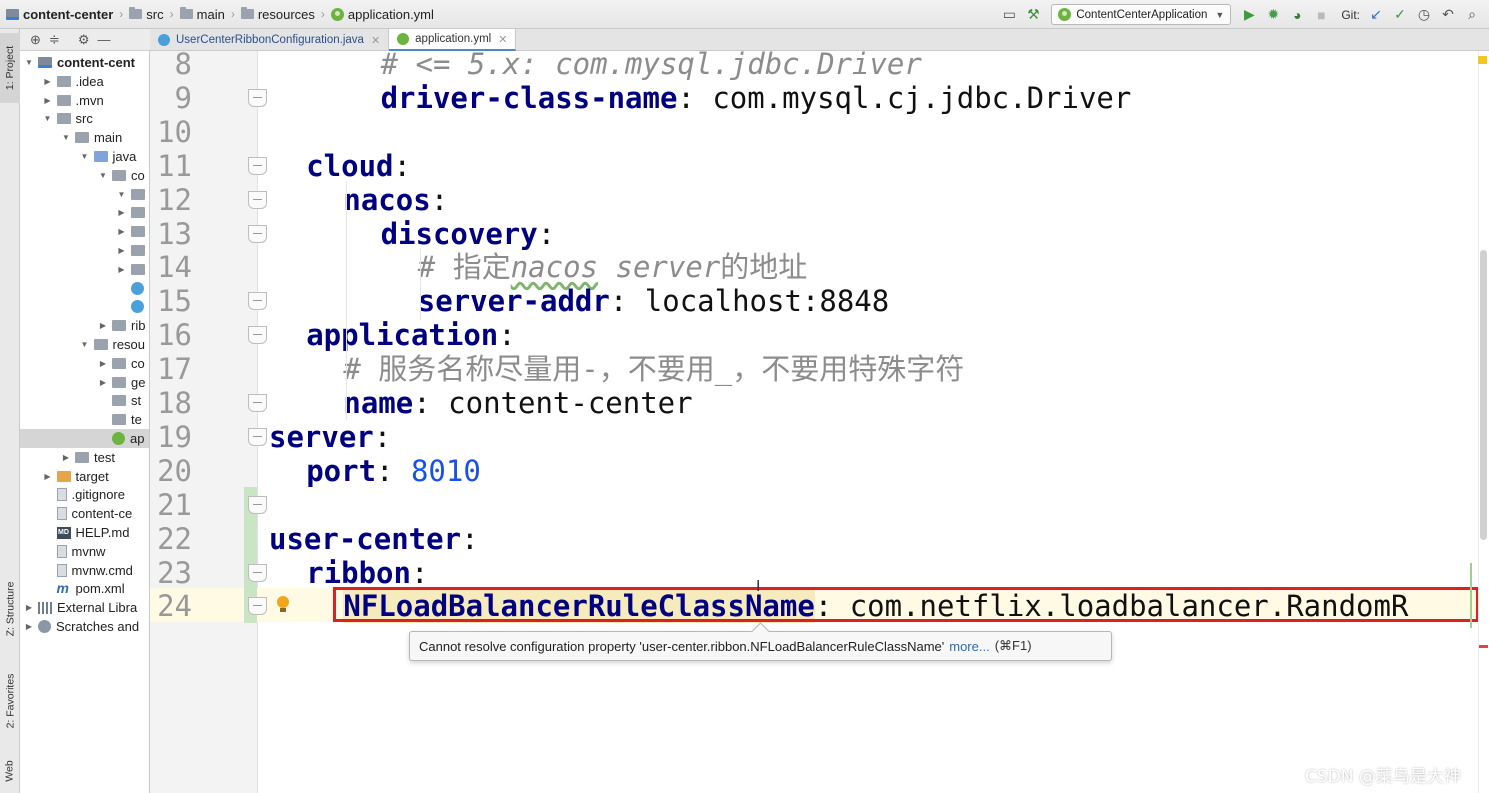 This screenshot has height=793, width=1489. I want to click on code-line: application:, so click(411, 335).